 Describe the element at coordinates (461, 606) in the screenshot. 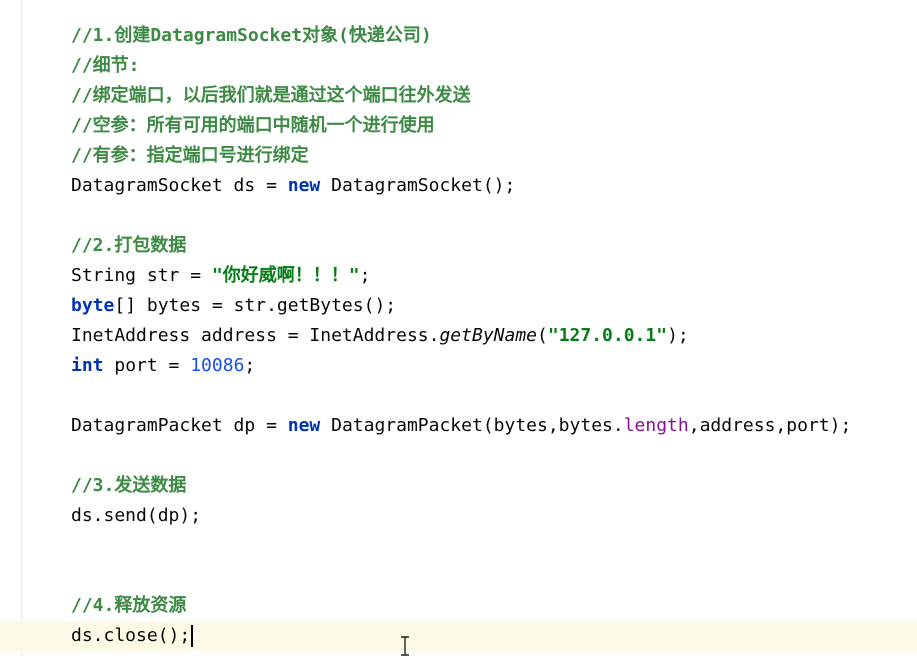

I see `code-line-20: //4.释放资源` at that location.